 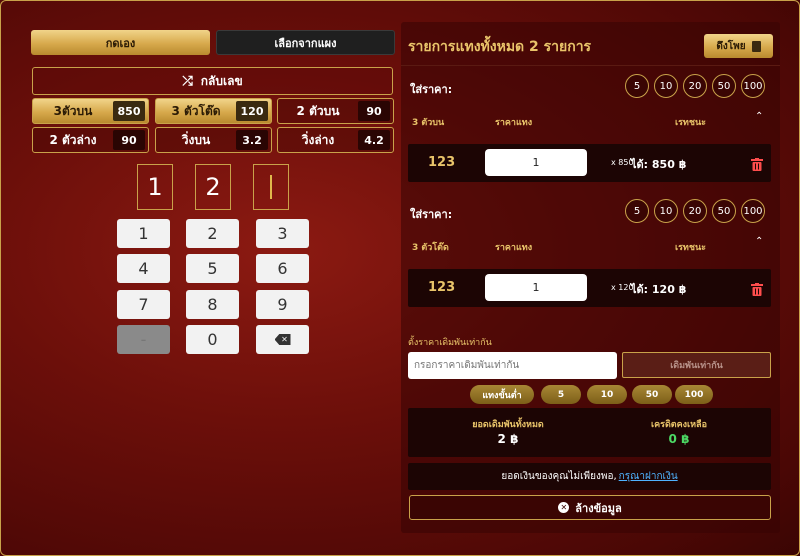 I want to click on keypad-key-label: 0, so click(x=212, y=339).